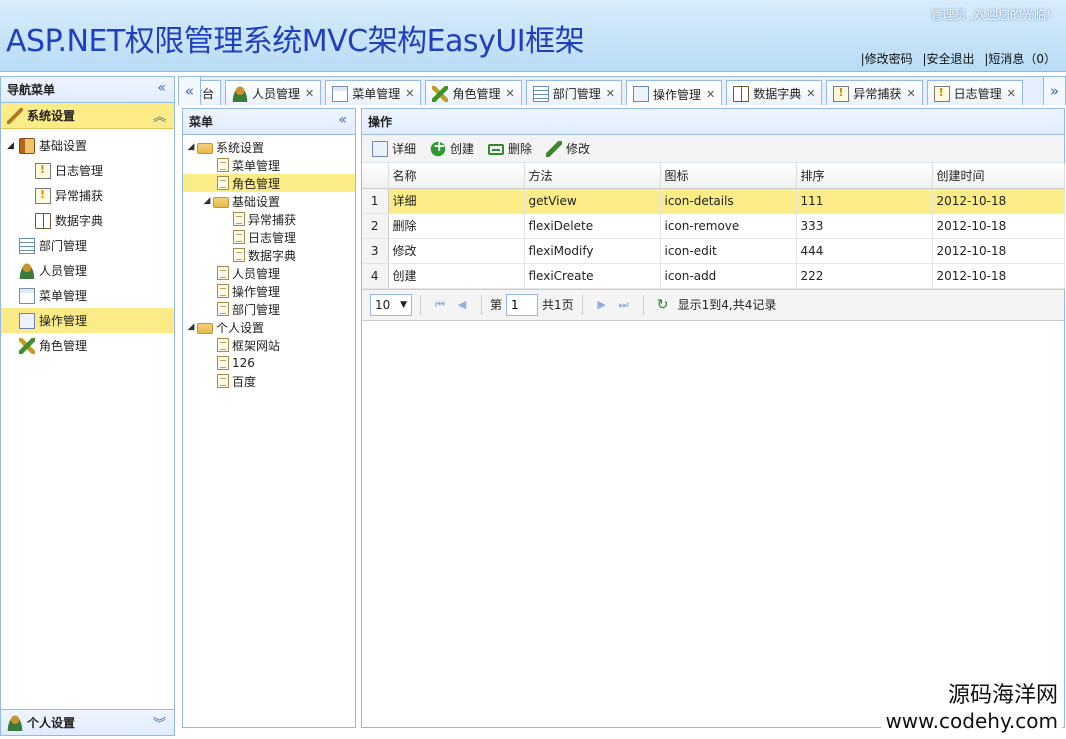 Image resolution: width=1066 pixels, height=739 pixels. I want to click on cell-name: 详细, so click(456, 201).